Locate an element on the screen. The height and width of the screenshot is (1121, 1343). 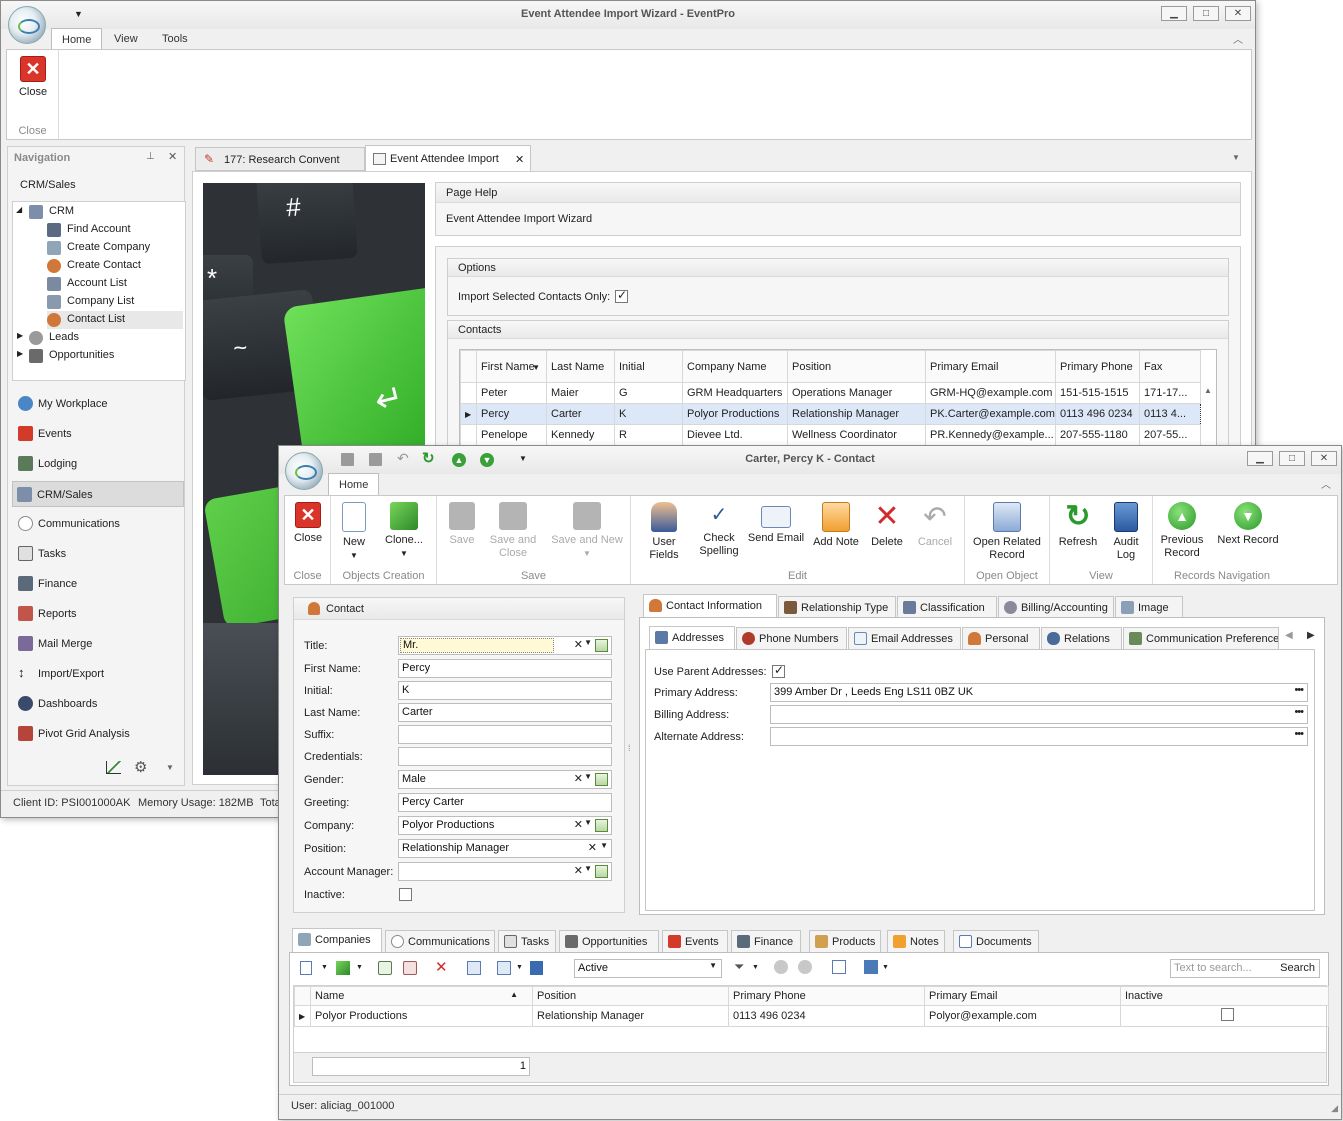
col-inactive: Inactive is located at coordinates (1224, 996).